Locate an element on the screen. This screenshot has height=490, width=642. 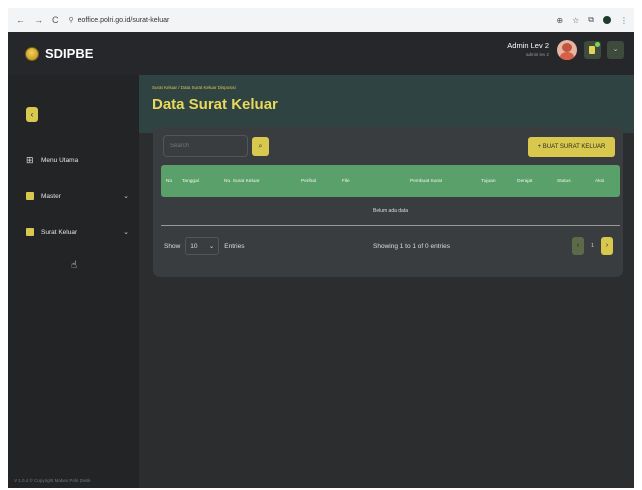
tabs-icon: ⧉ is located at coordinates (591, 20).